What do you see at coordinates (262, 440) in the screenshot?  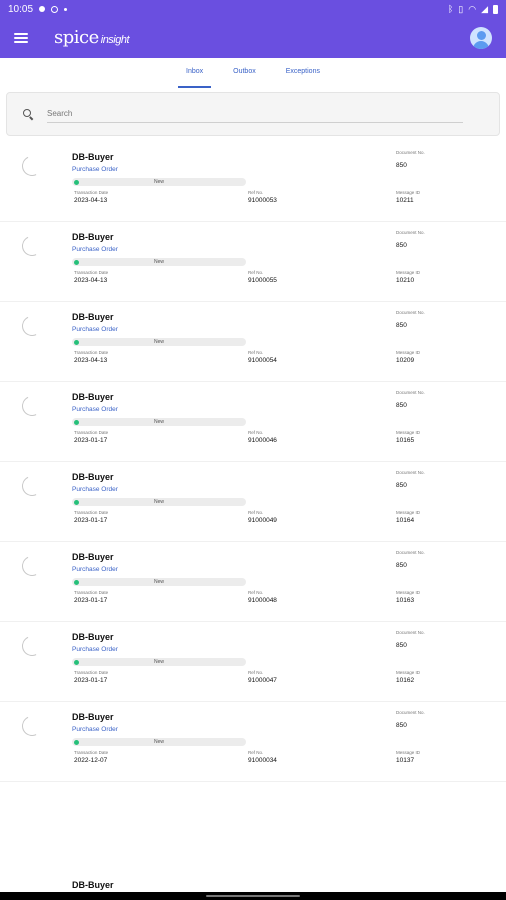 I see `ref-no-value: 91000046` at bounding box center [262, 440].